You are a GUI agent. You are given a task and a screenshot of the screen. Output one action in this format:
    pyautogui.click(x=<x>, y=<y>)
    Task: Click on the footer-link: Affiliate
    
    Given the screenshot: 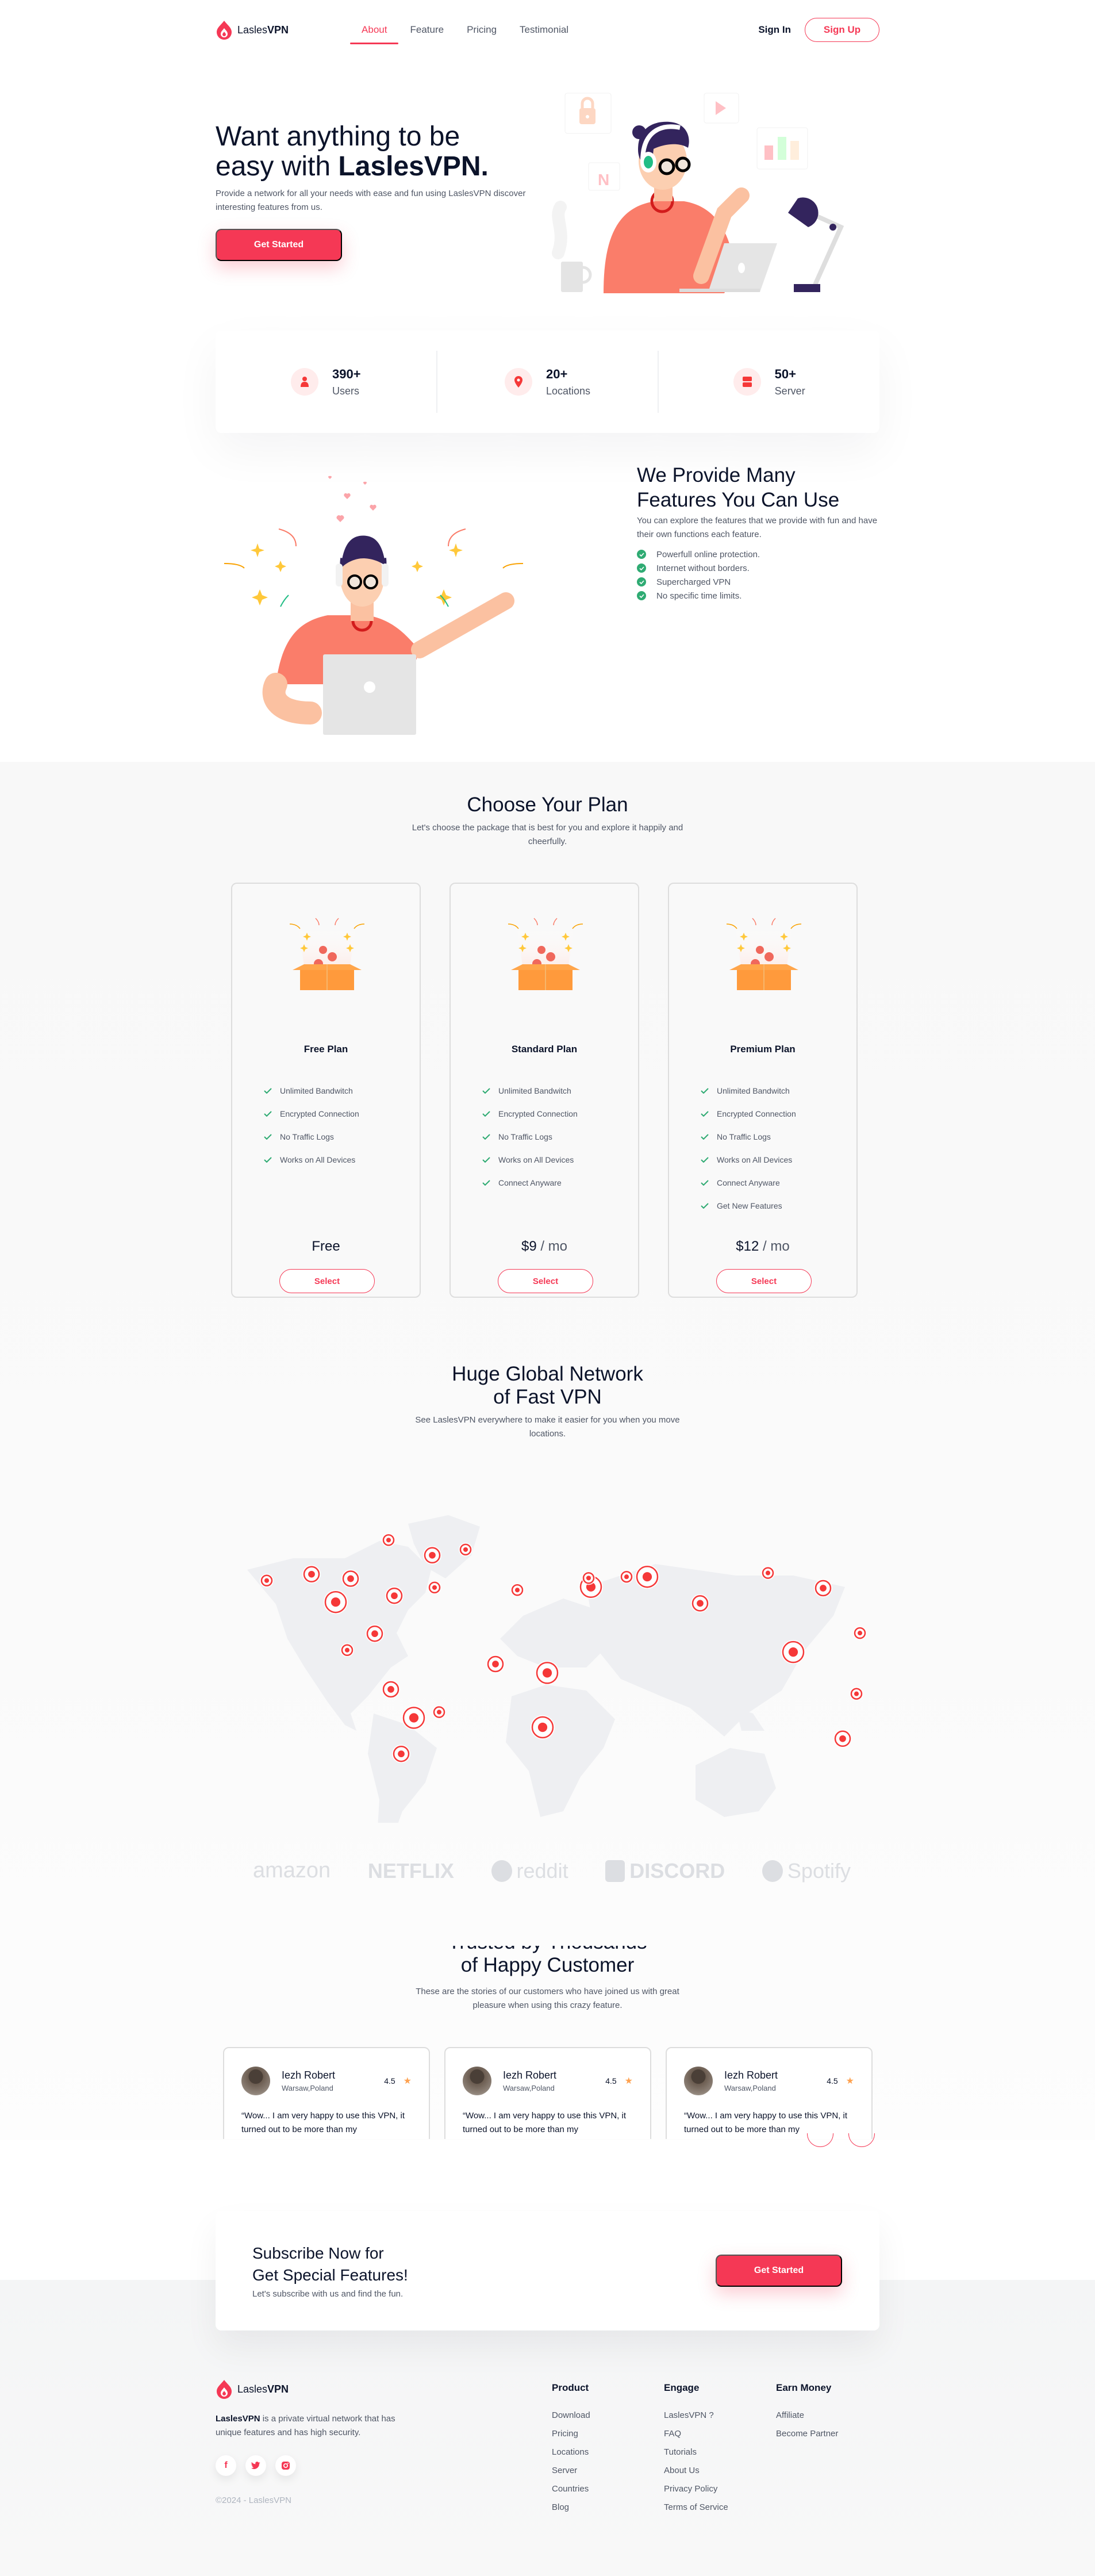 What is the action you would take?
    pyautogui.click(x=807, y=2415)
    